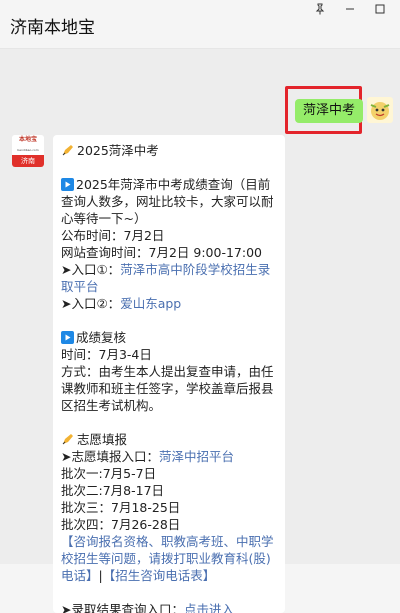 This screenshot has height=613, width=400. Describe the element at coordinates (169, 337) in the screenshot. I see `section2-title: 成绩复核` at that location.